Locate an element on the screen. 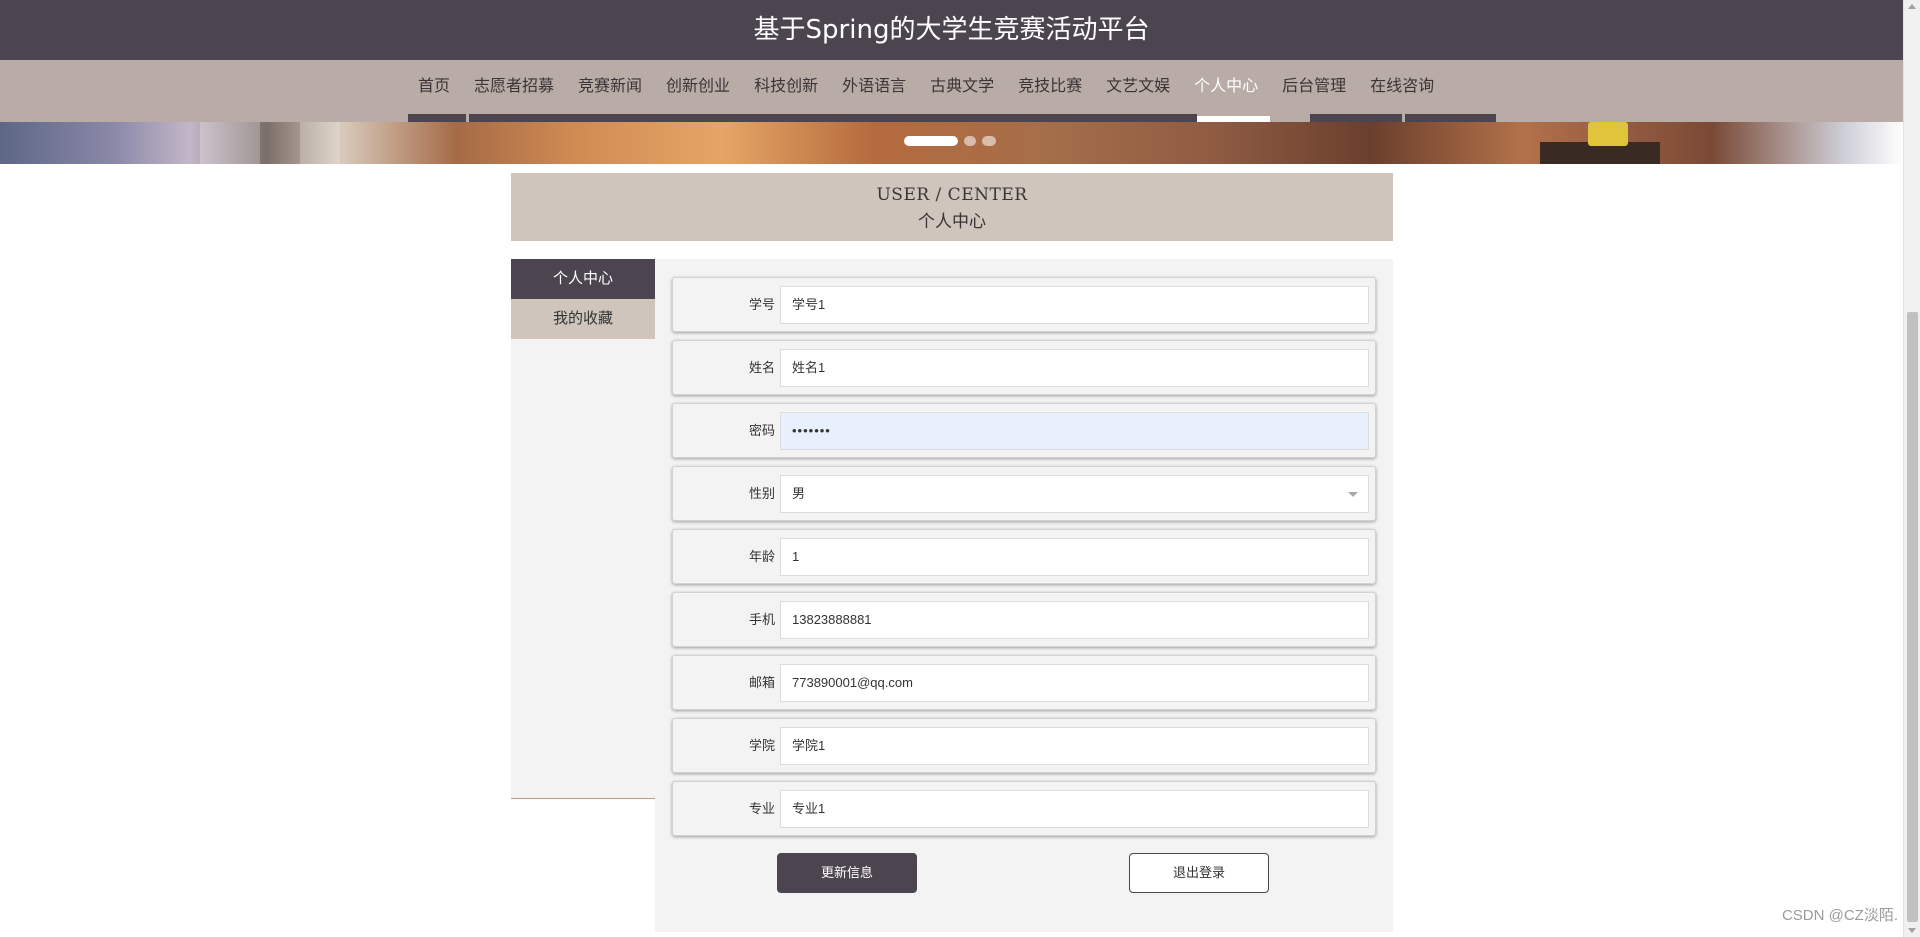 The image size is (1920, 937). watermark: CSDN @CZ淡陌. is located at coordinates (1839, 915).